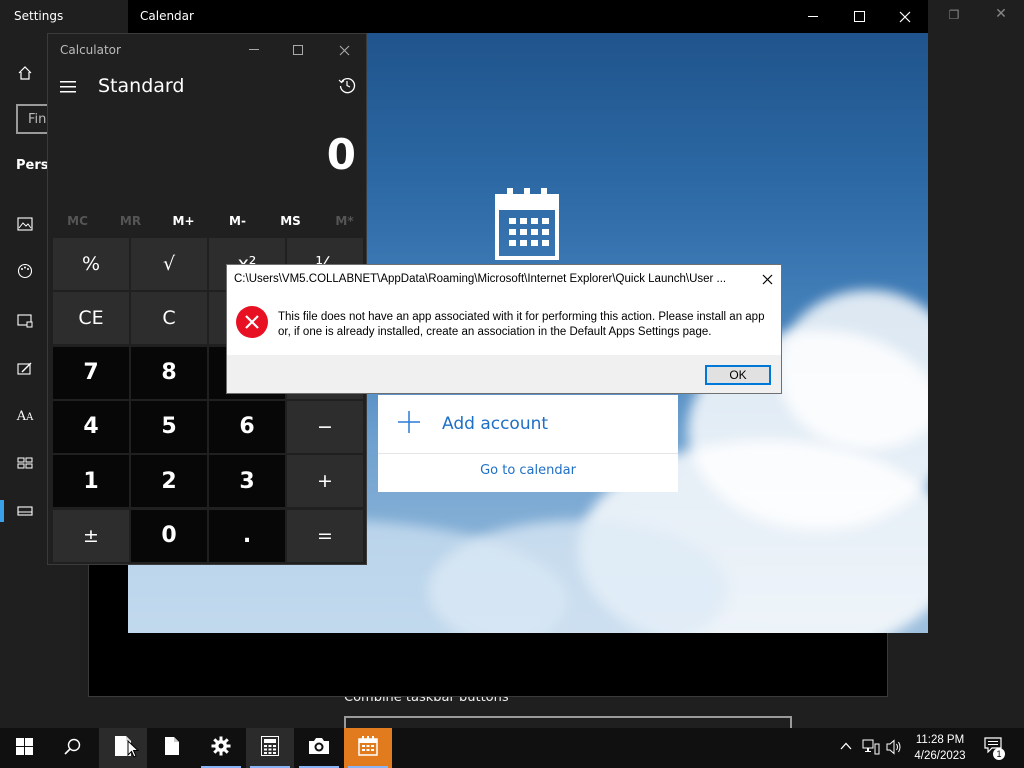  I want to click on memory-subtract-button: M-, so click(237, 221).